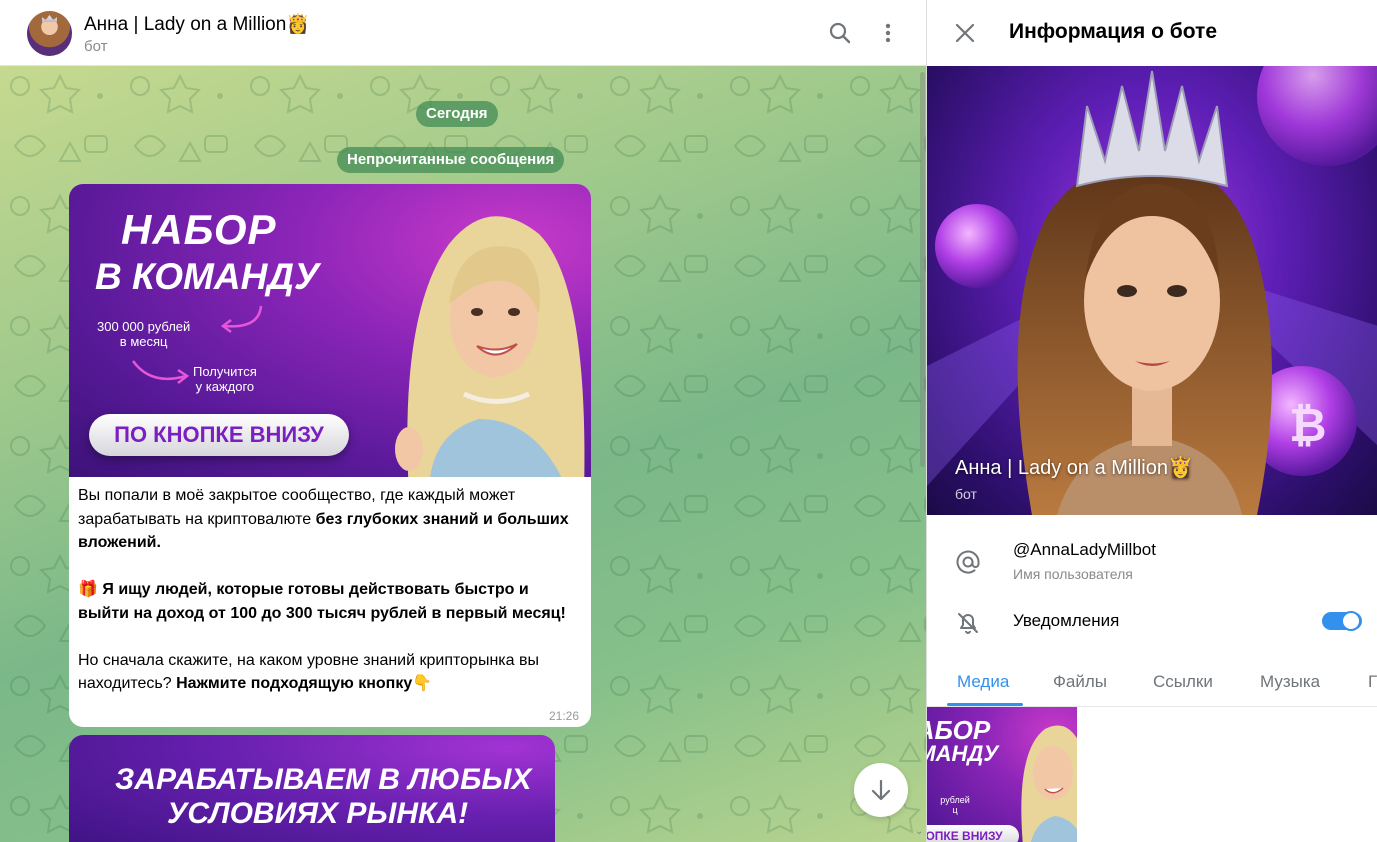  Describe the element at coordinates (199, 229) in the screenshot. I see `promo-heading-1: НАБОР` at that location.